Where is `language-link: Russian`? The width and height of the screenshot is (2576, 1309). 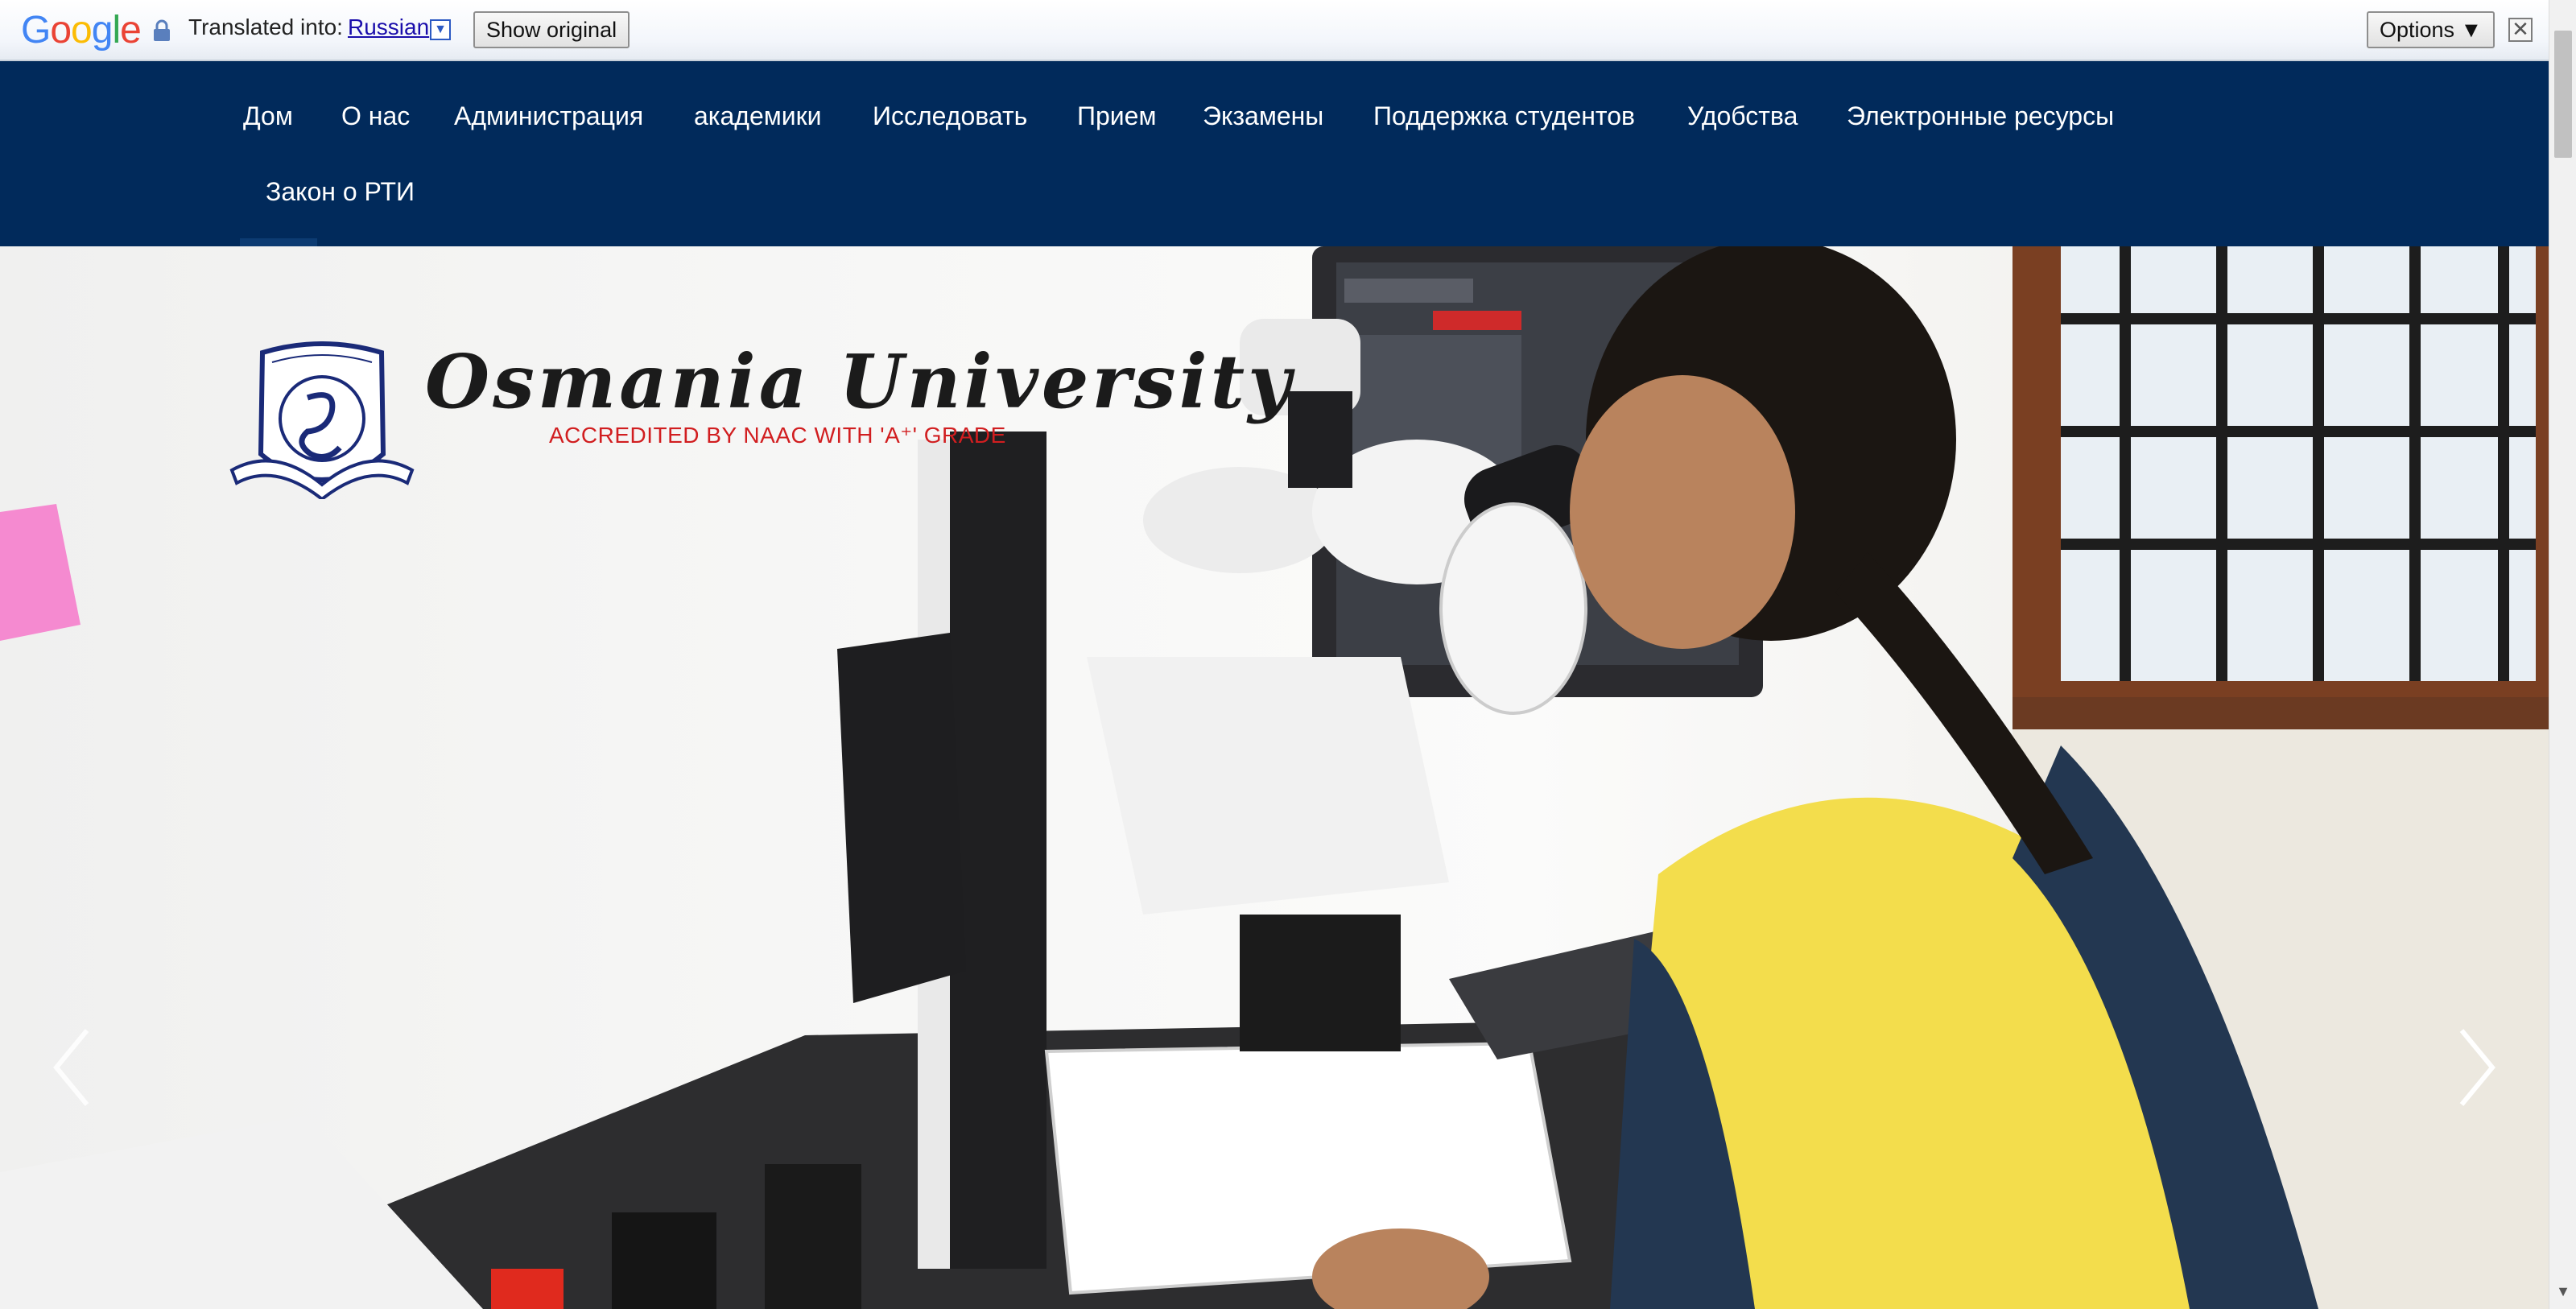 language-link: Russian is located at coordinates (388, 27).